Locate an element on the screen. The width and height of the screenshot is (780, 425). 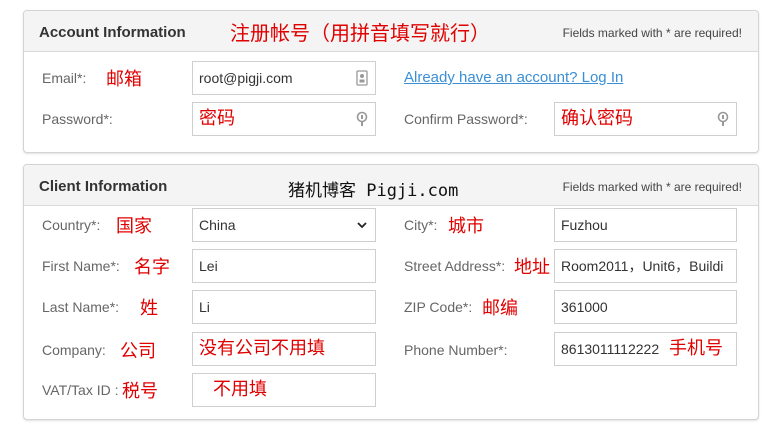
vat-tax-id-field: 不用填 is located at coordinates (284, 390).